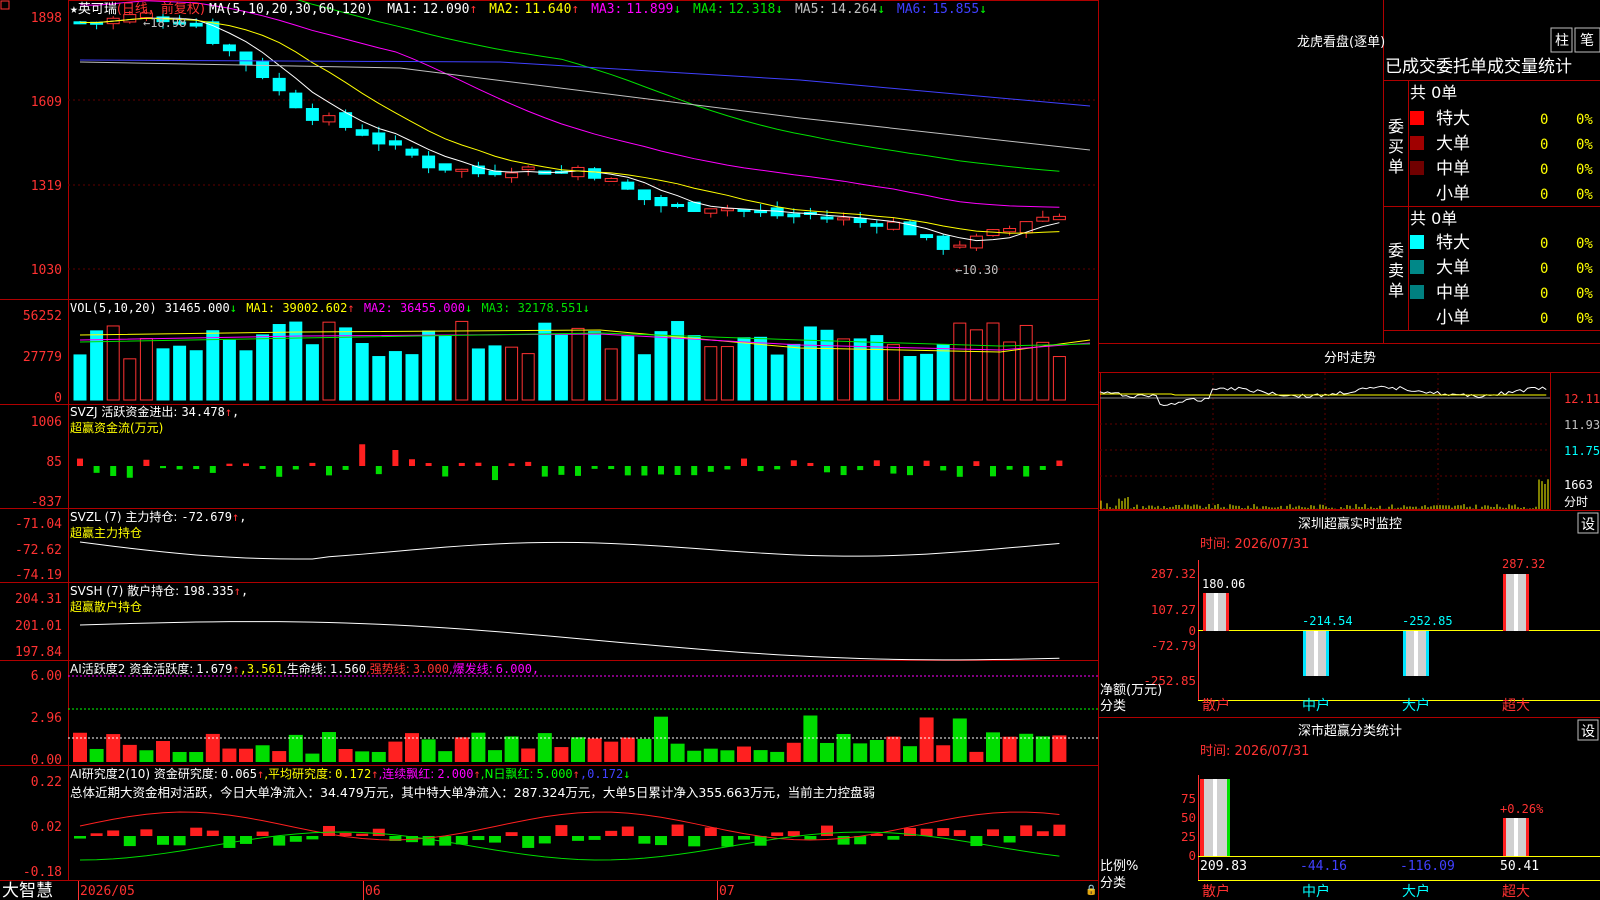  What do you see at coordinates (570, 462) in the screenshot?
I see `fund-flow-bars` at bounding box center [570, 462].